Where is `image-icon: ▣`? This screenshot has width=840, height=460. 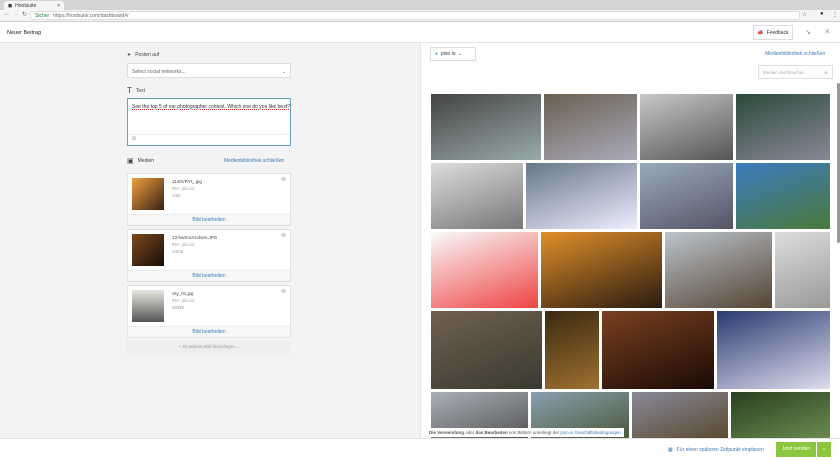
image-icon: ▣ is located at coordinates (130, 161).